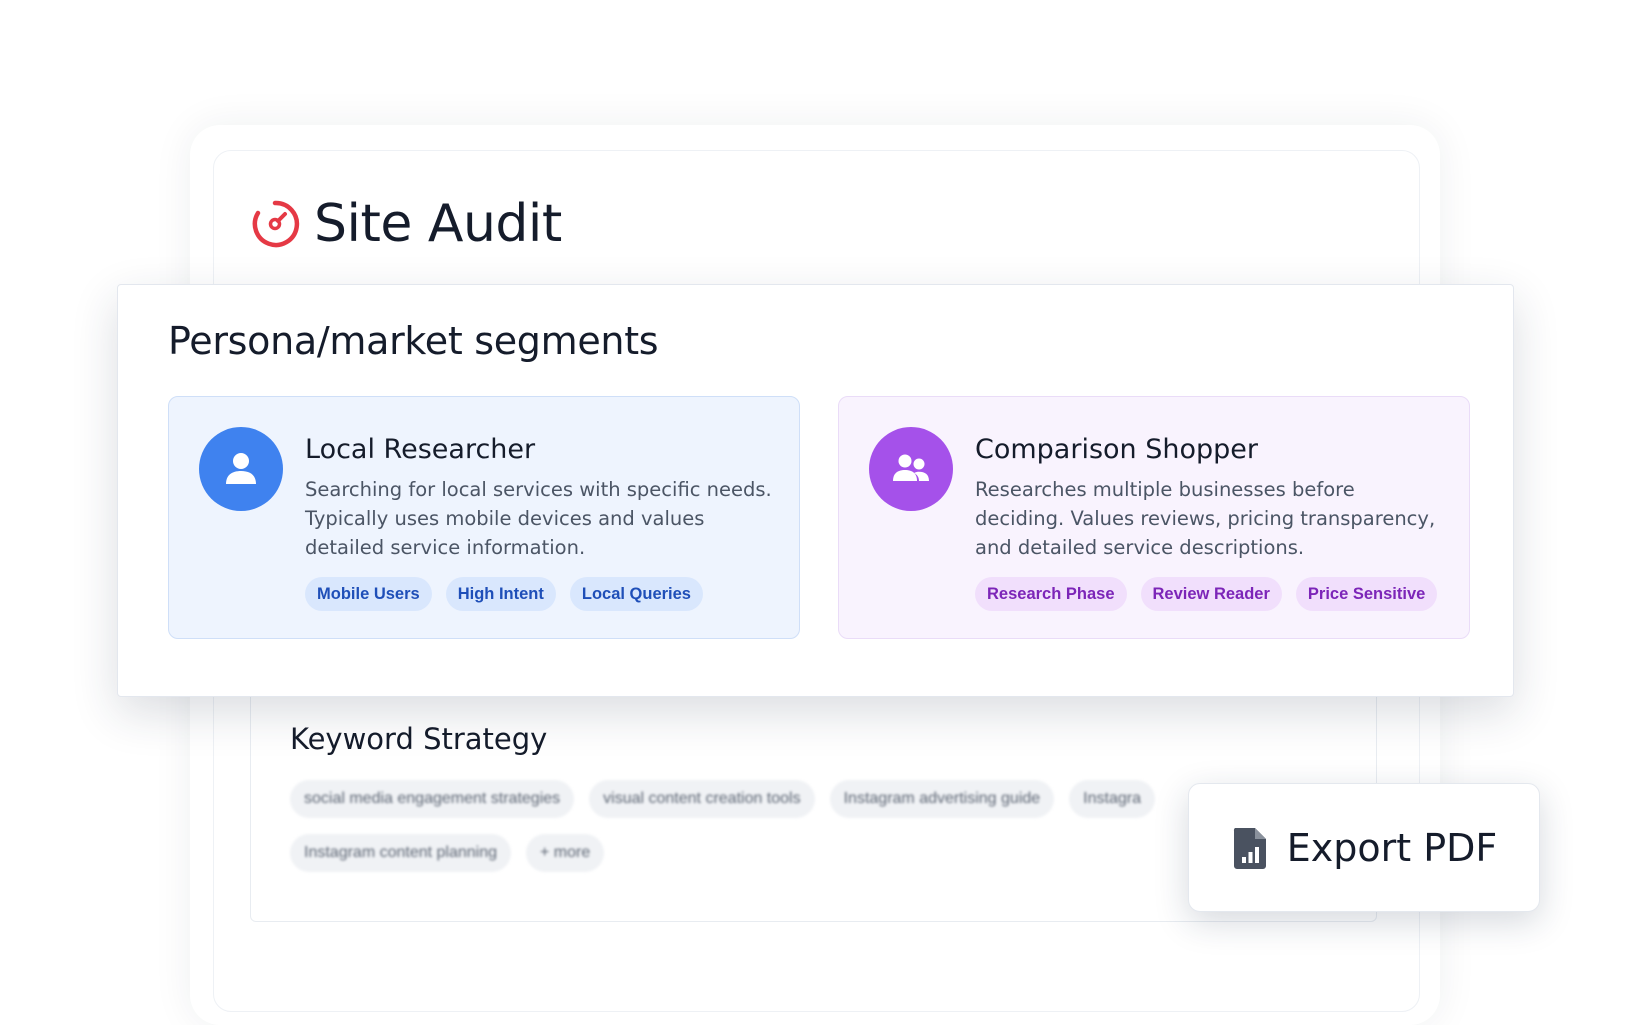 The image size is (1646, 1025). What do you see at coordinates (1116, 449) in the screenshot?
I see `segment-title: Comparison Shopper` at bounding box center [1116, 449].